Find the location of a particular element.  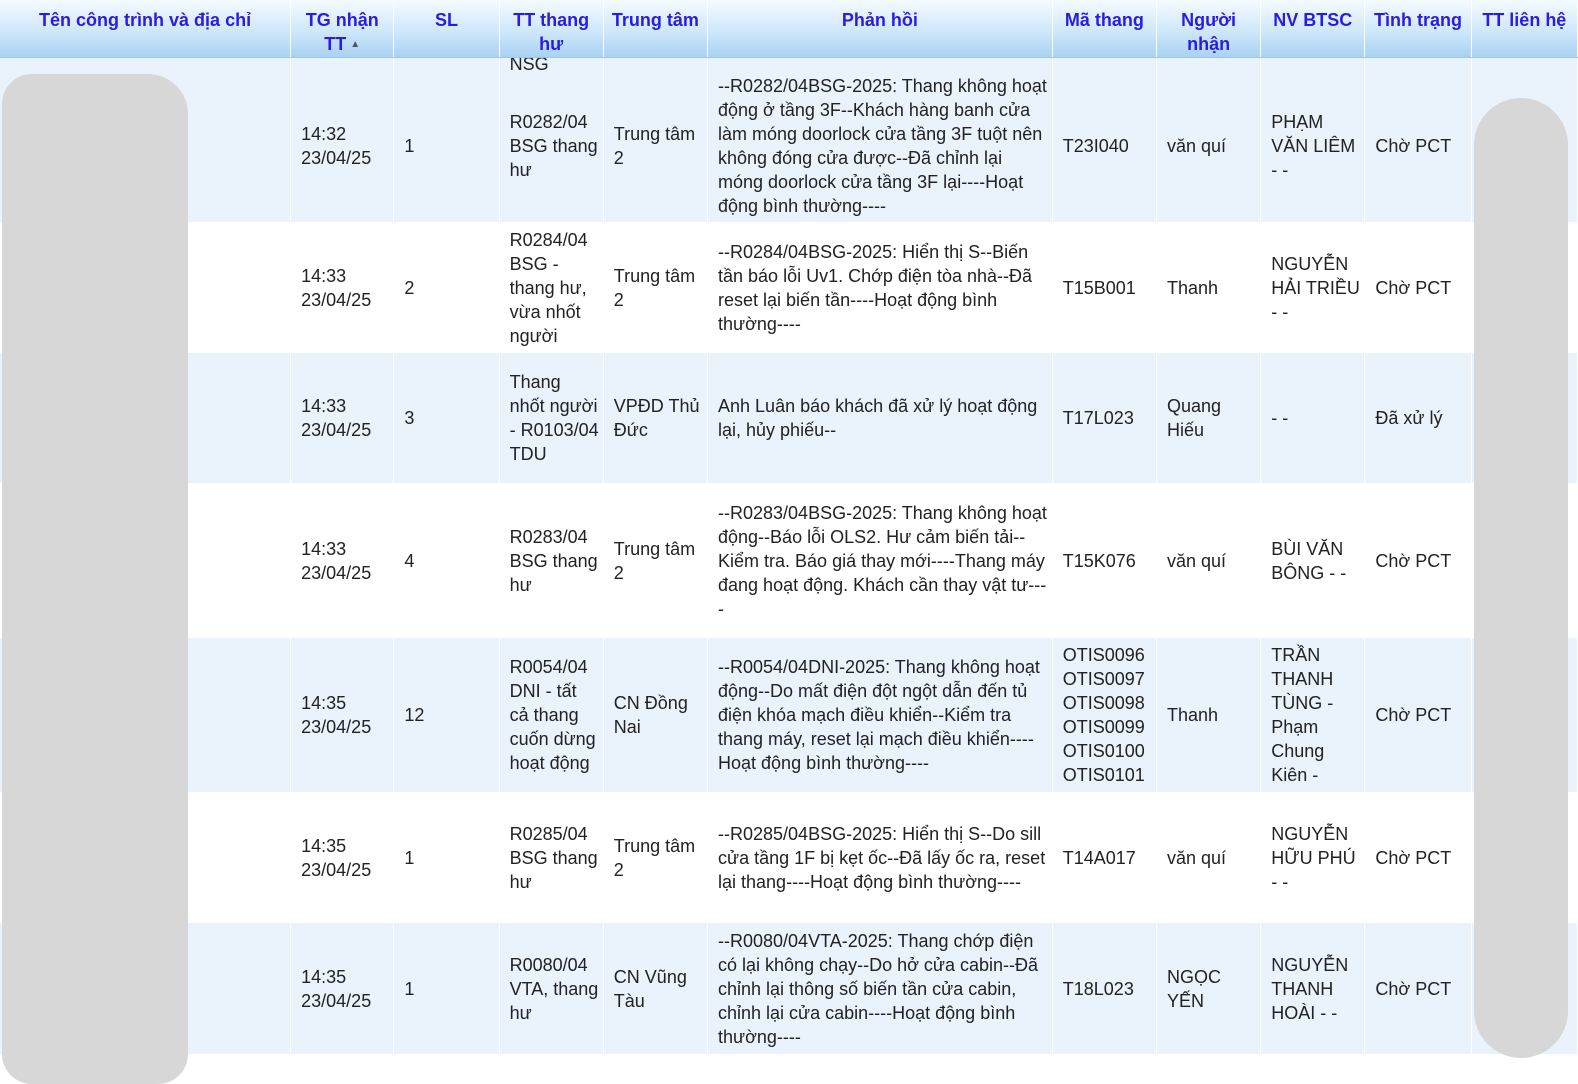

status-elevator-cell: R0284/04 BSG - thang hư, vừa nhốt người is located at coordinates (551, 288).